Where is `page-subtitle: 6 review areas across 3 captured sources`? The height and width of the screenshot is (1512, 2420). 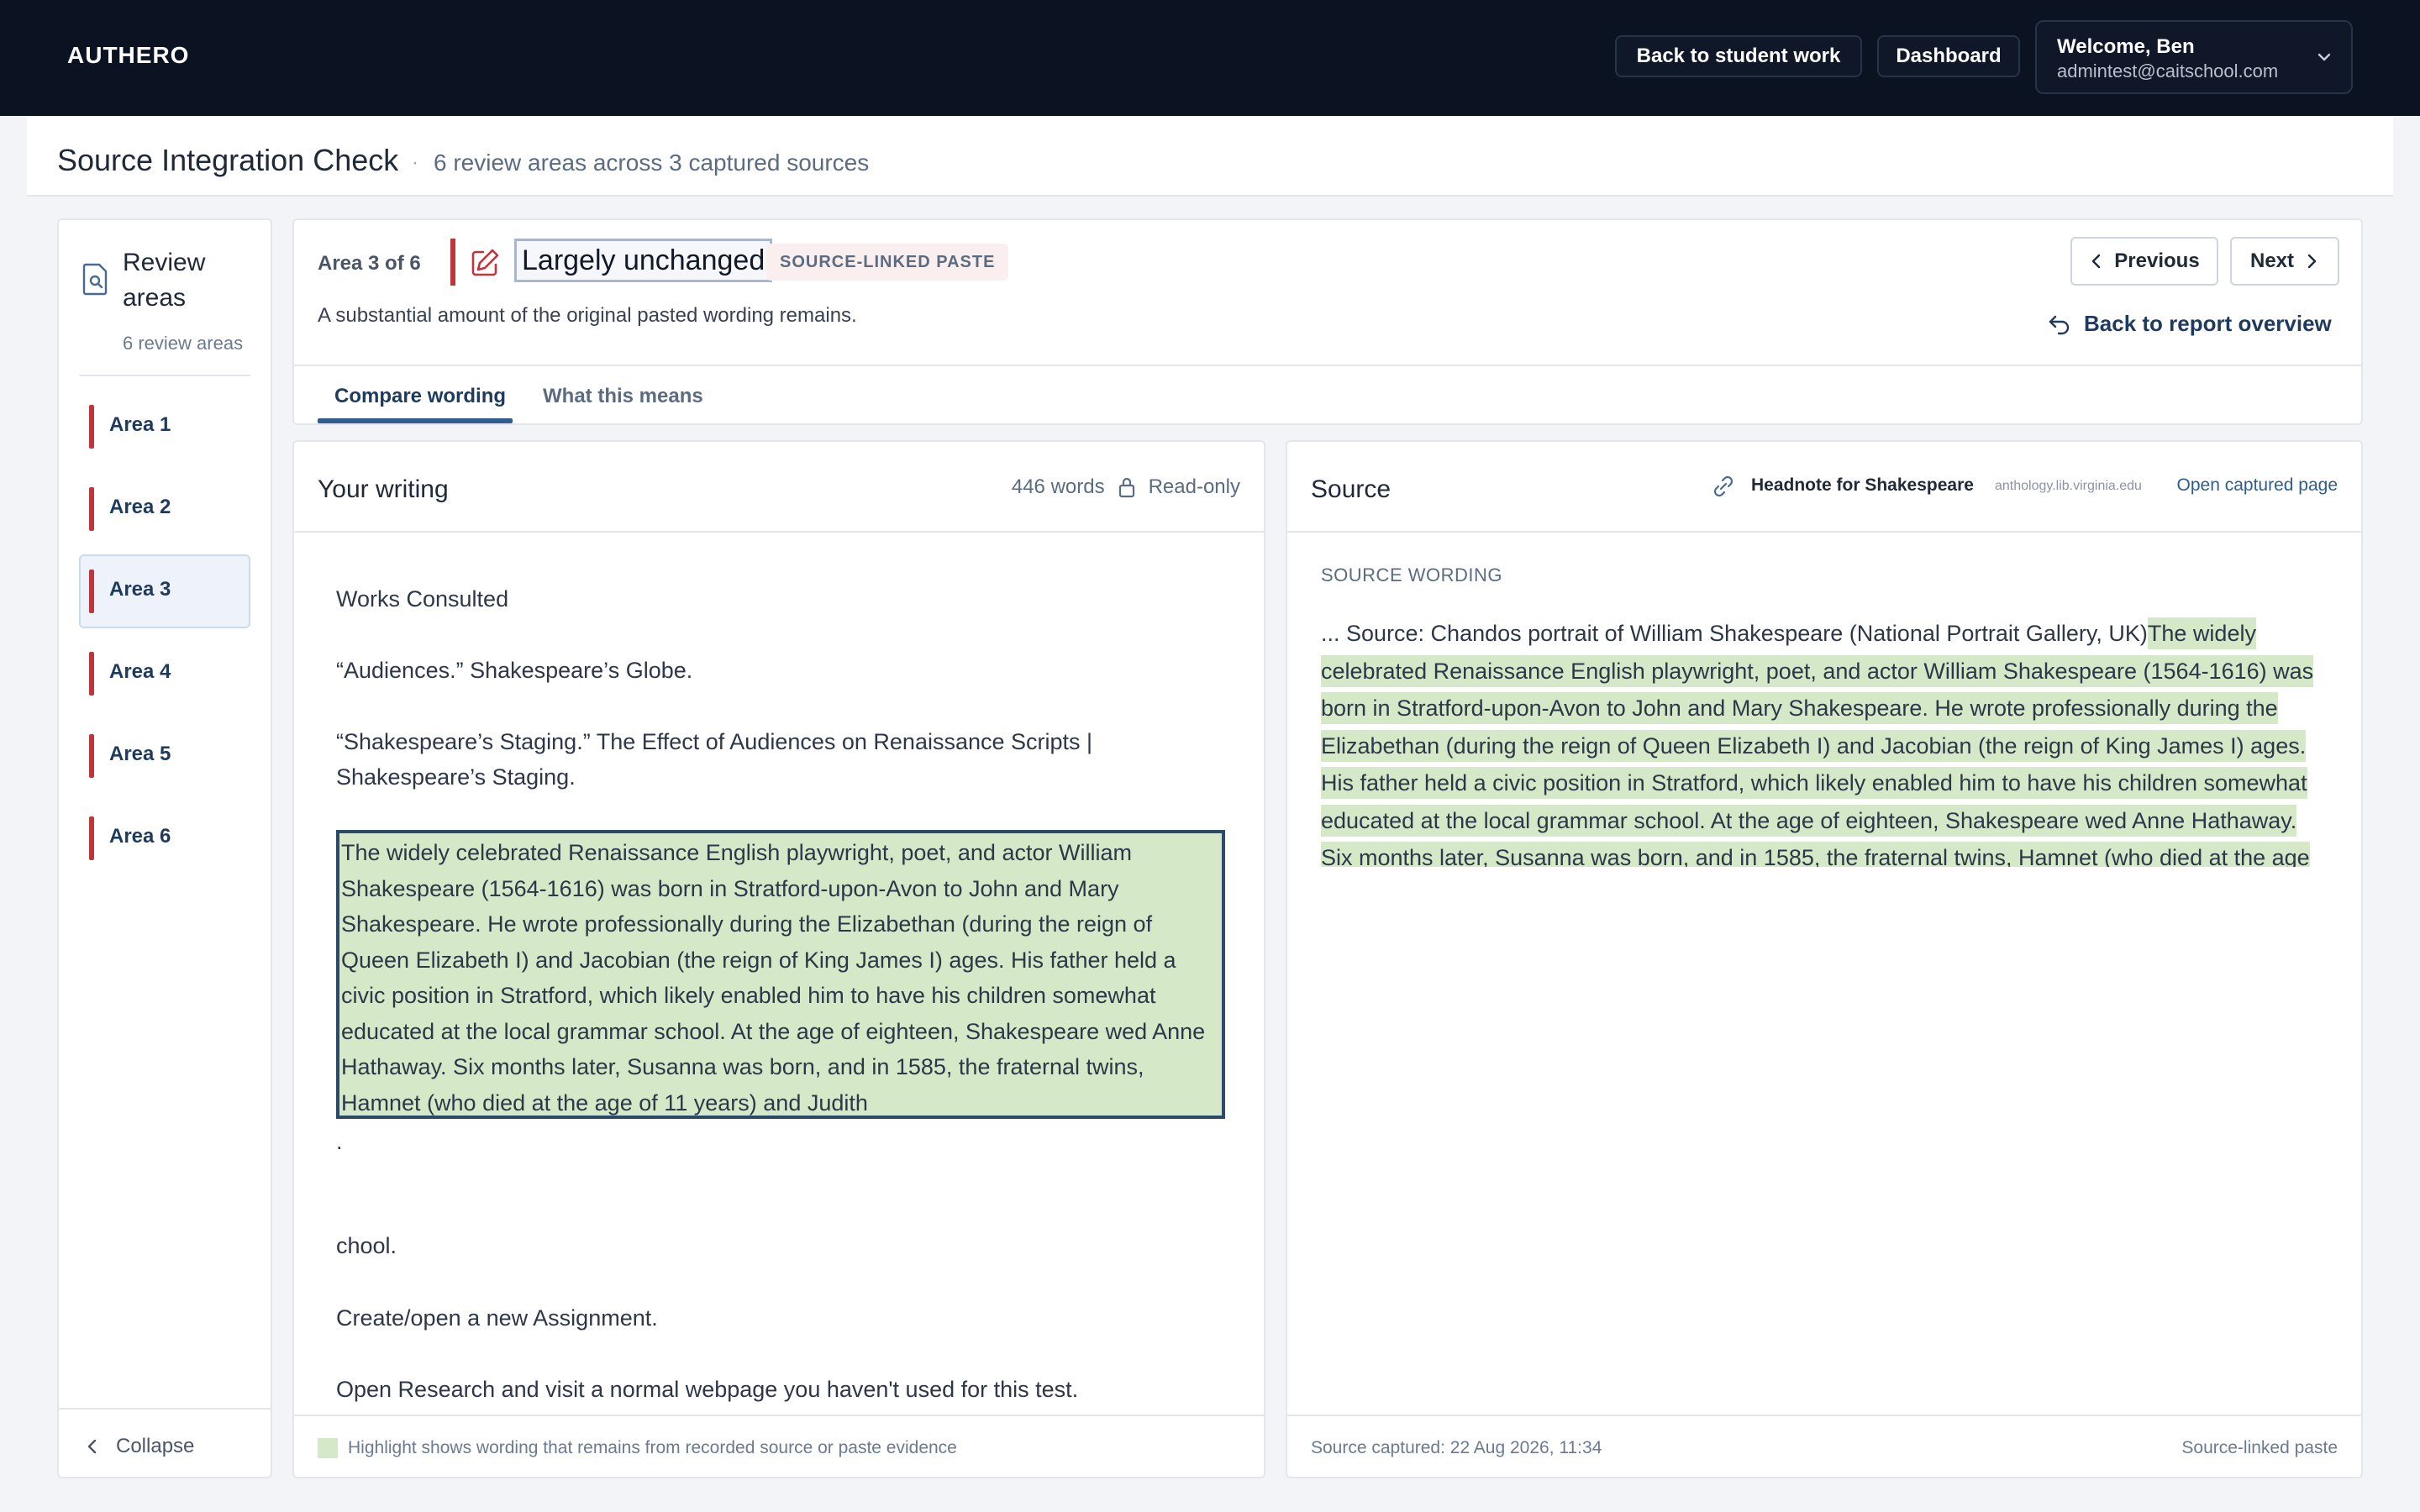
page-subtitle: 6 review areas across 3 captured sources is located at coordinates (652, 163).